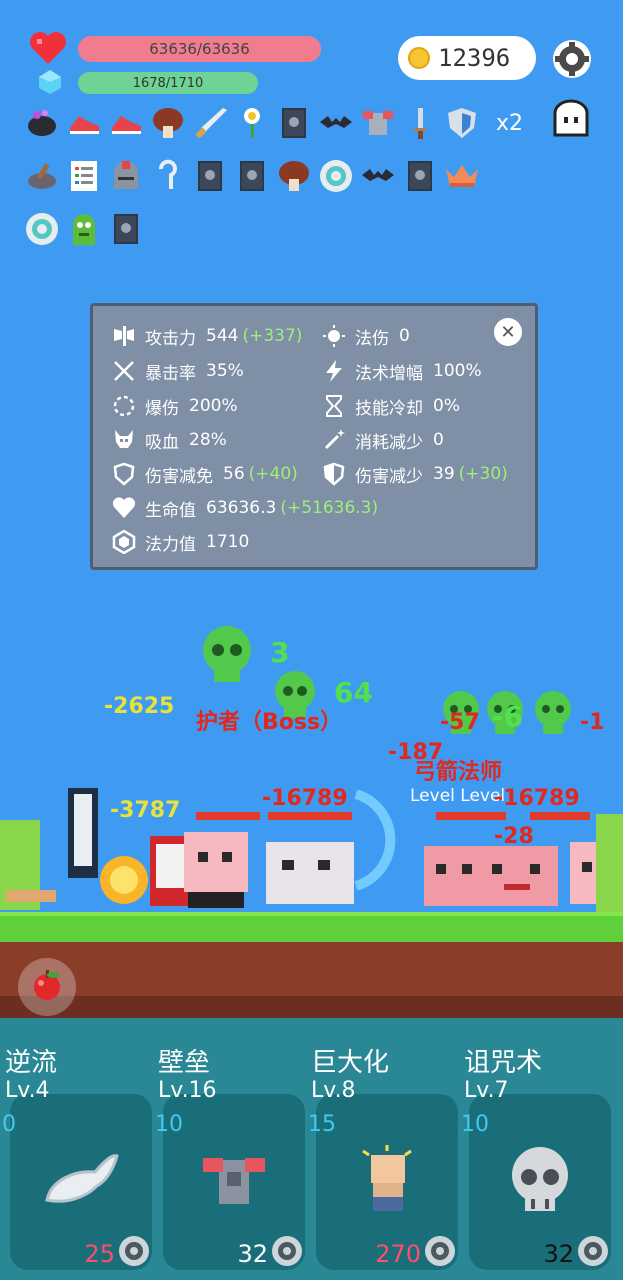 The height and width of the screenshot is (1280, 623). What do you see at coordinates (27, 1090) in the screenshot?
I see `skill-level: Lv.4` at bounding box center [27, 1090].